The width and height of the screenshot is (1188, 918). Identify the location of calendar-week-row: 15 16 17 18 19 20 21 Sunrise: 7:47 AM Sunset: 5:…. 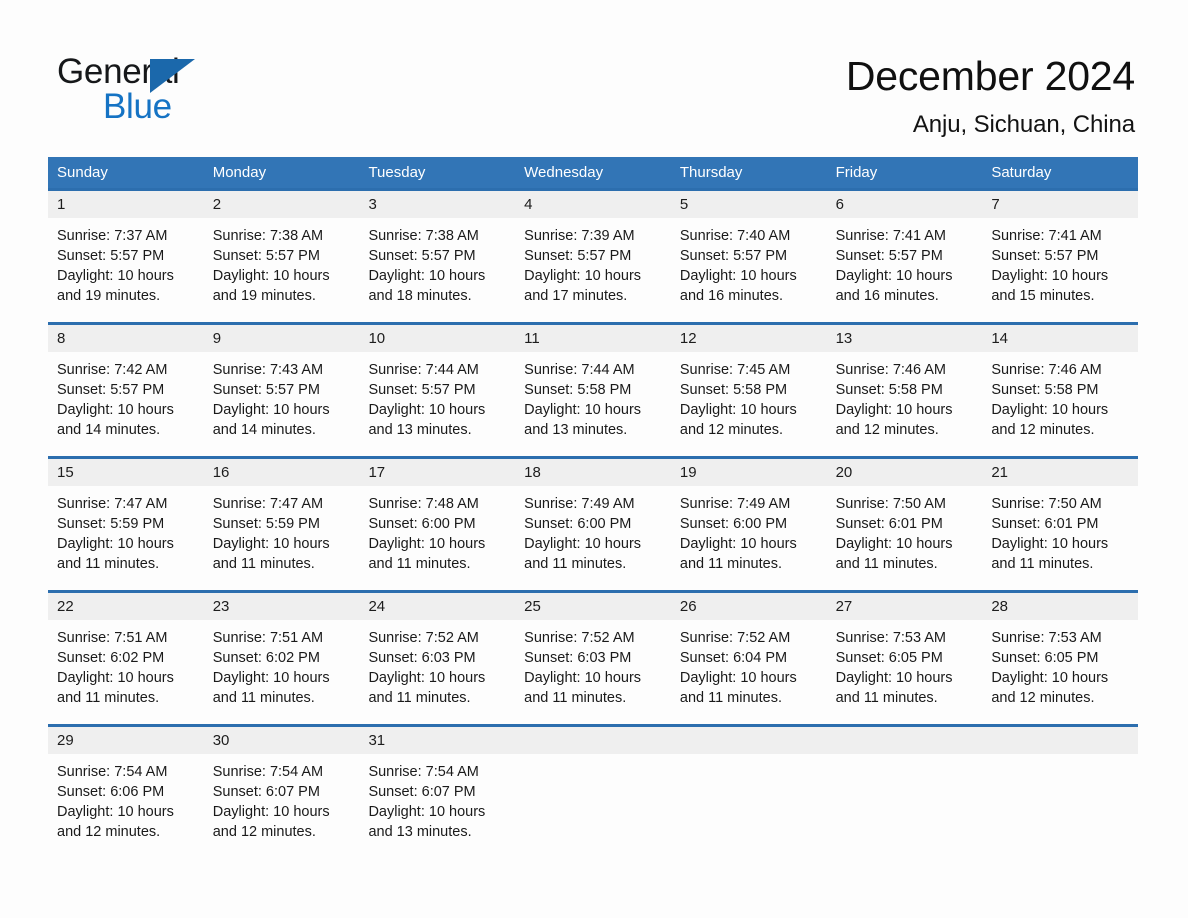
(593, 523).